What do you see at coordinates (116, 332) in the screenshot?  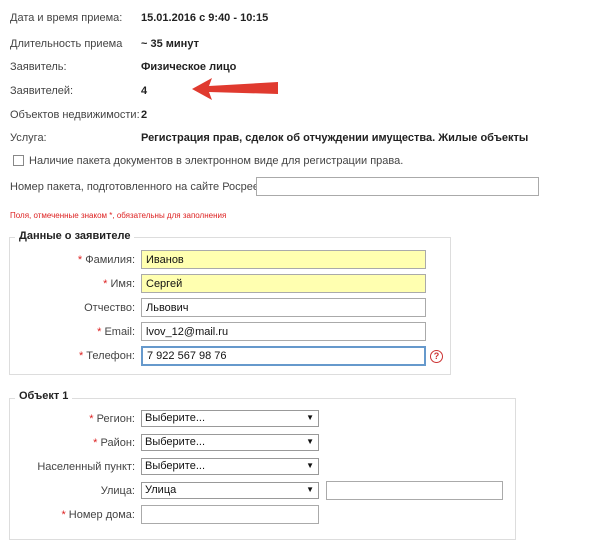 I see `email-field-label: * Email:` at bounding box center [116, 332].